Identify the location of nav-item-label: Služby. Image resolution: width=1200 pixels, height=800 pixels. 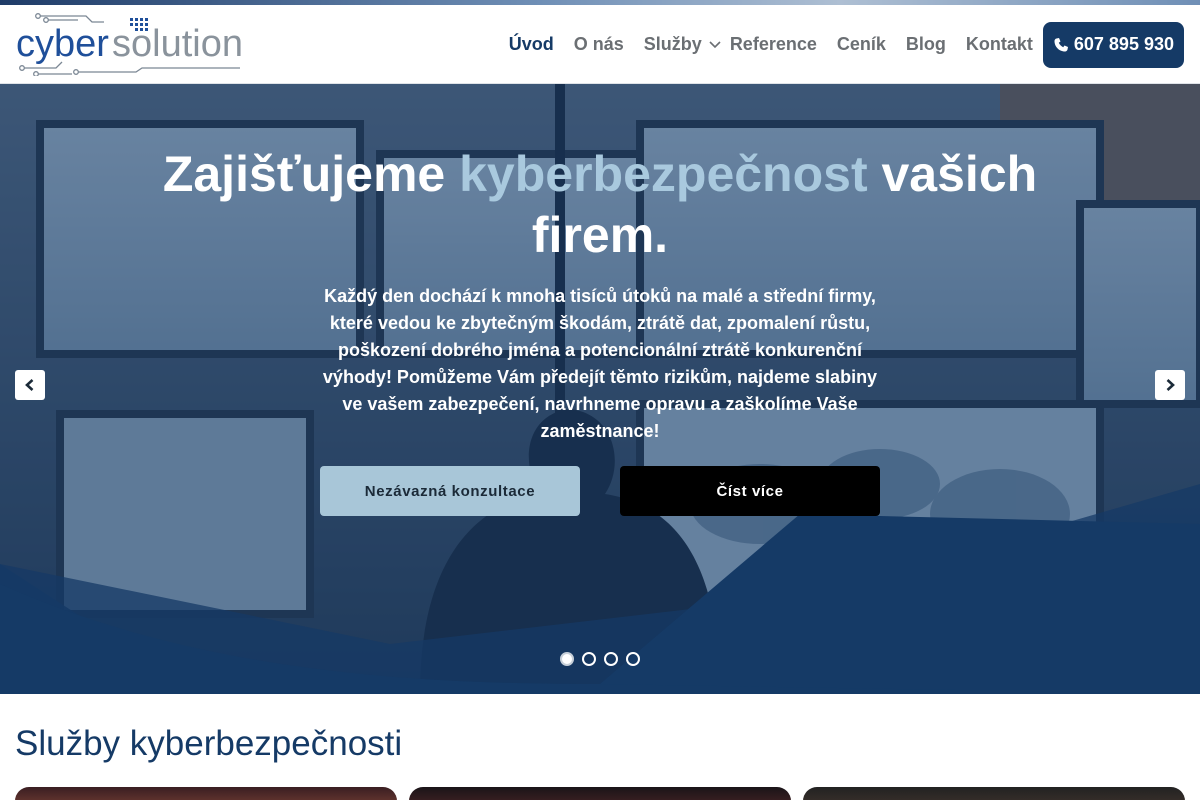
(672, 44).